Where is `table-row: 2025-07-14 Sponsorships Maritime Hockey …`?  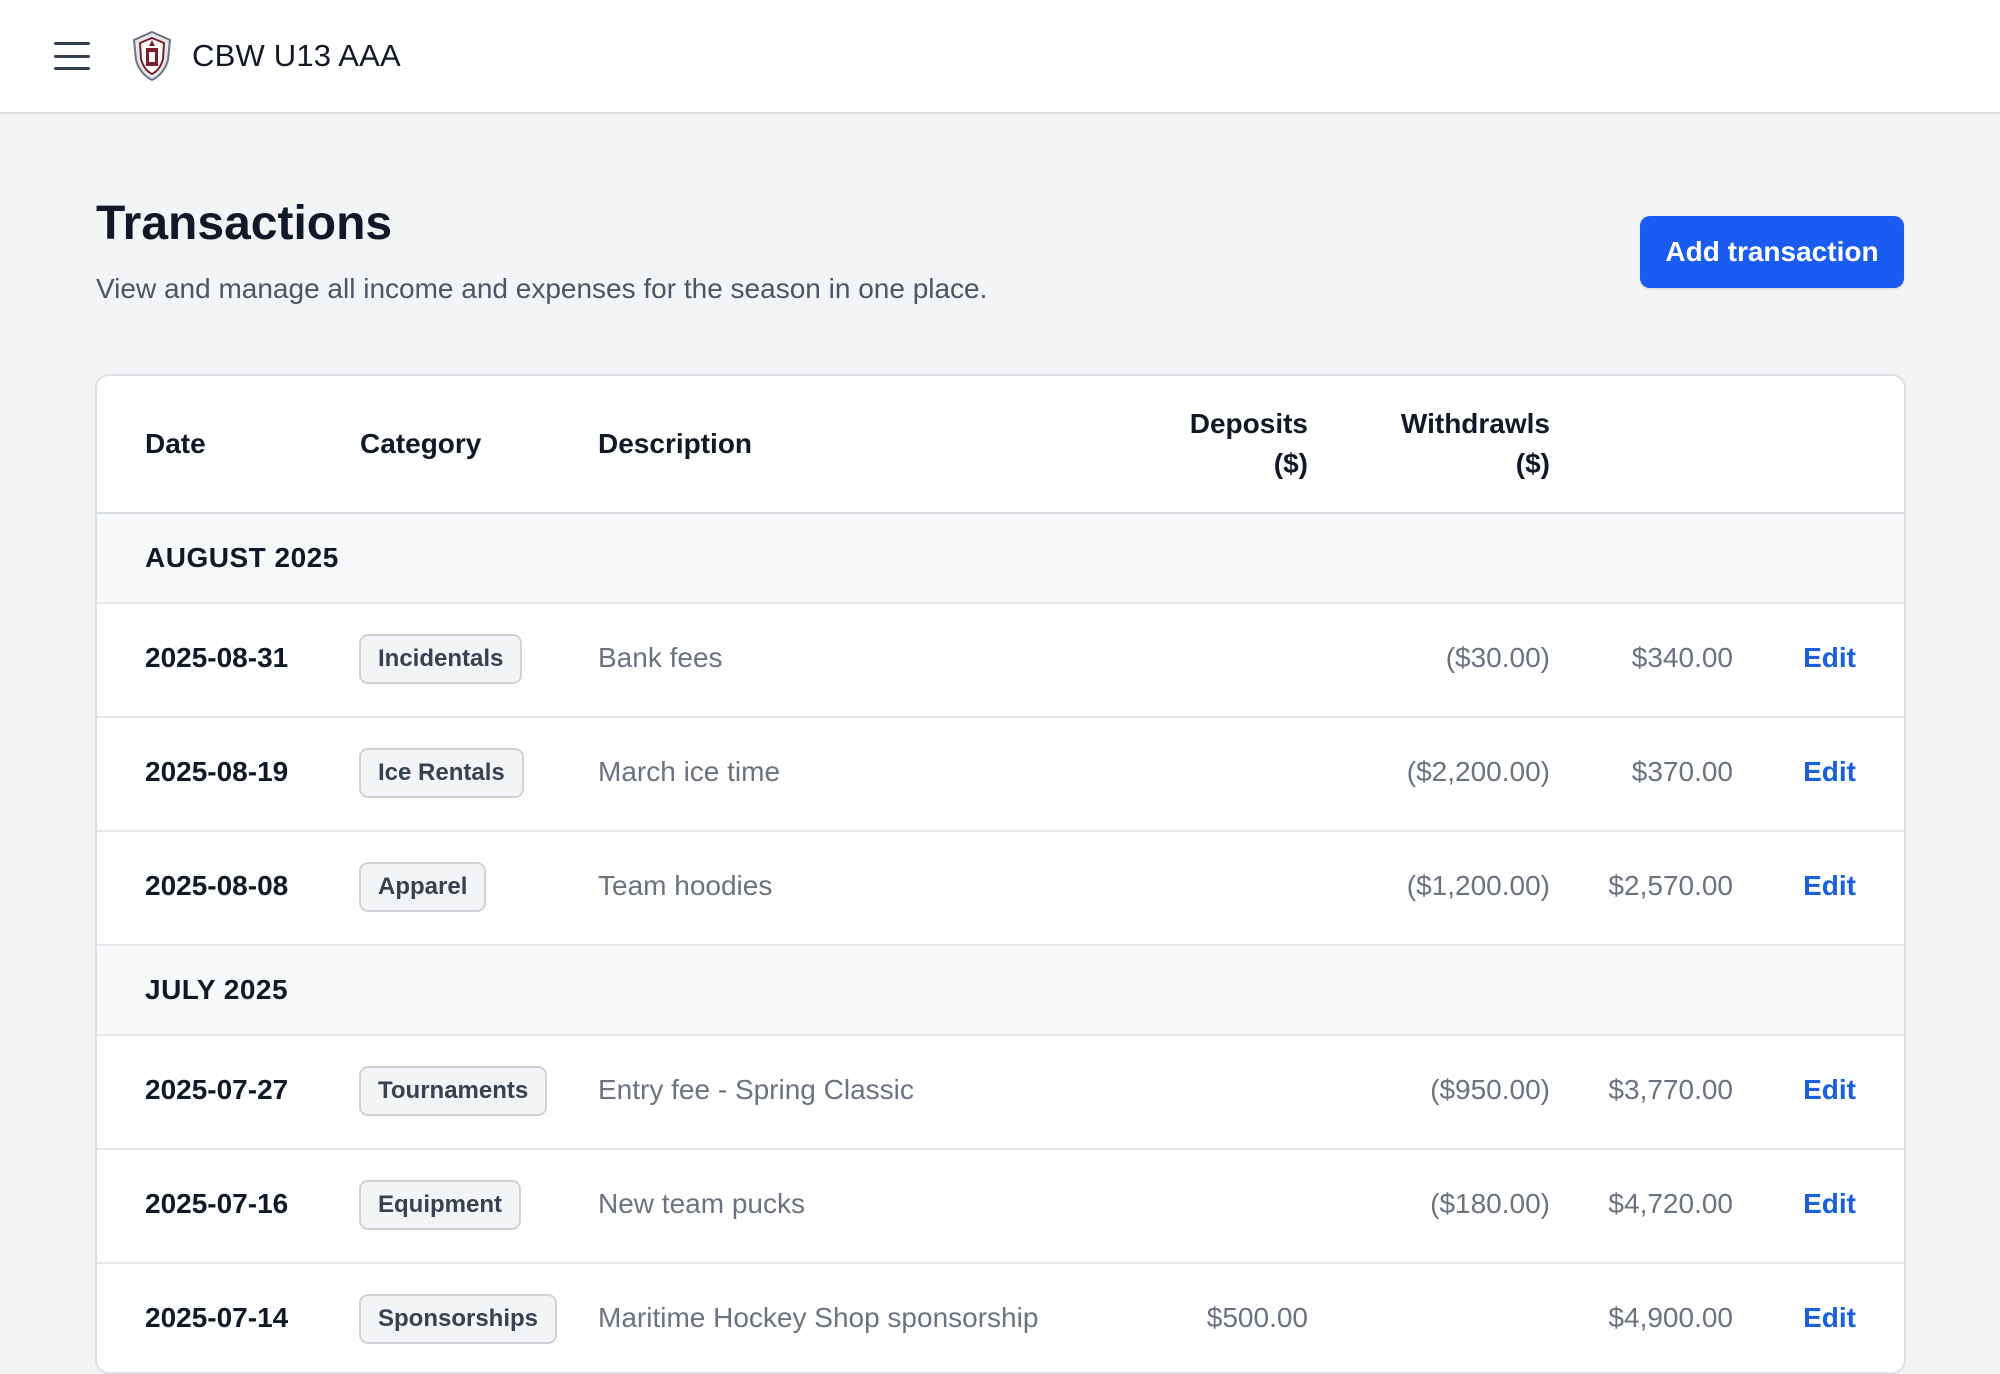 table-row: 2025-07-14 Sponsorships Maritime Hockey … is located at coordinates (1000, 1318).